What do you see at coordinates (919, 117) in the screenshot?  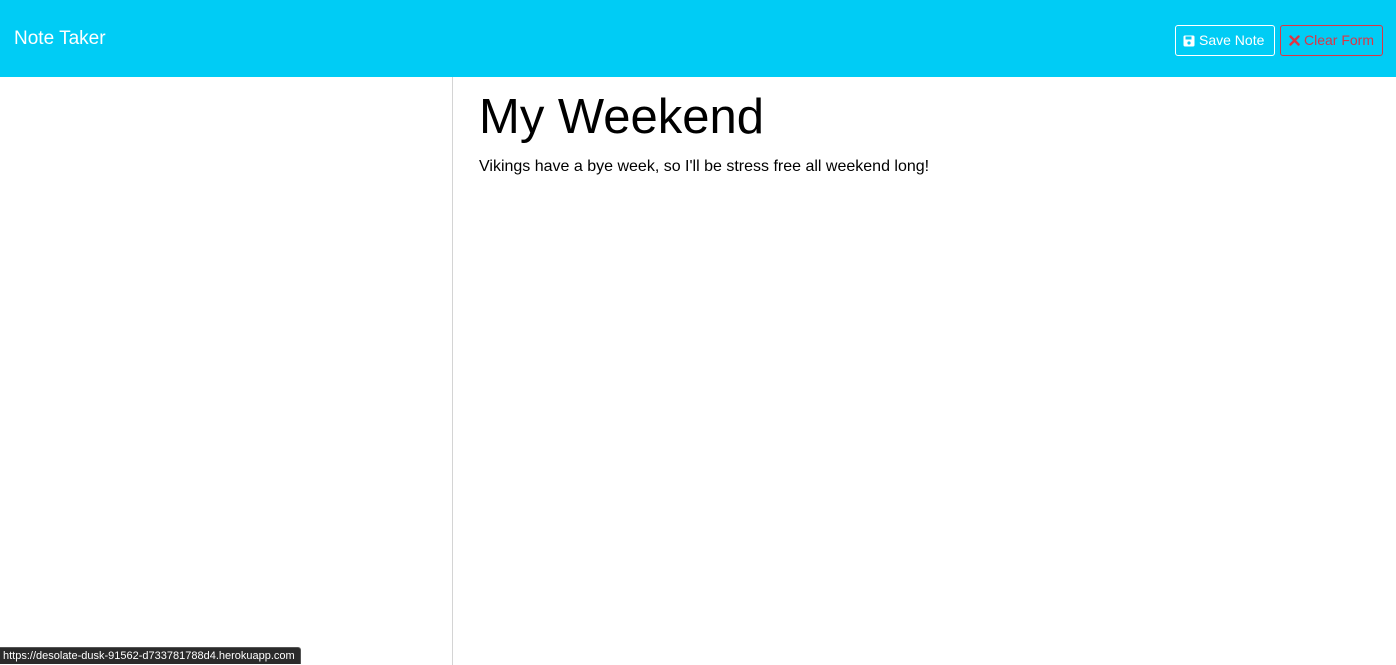 I see `note-title: My Weekend` at bounding box center [919, 117].